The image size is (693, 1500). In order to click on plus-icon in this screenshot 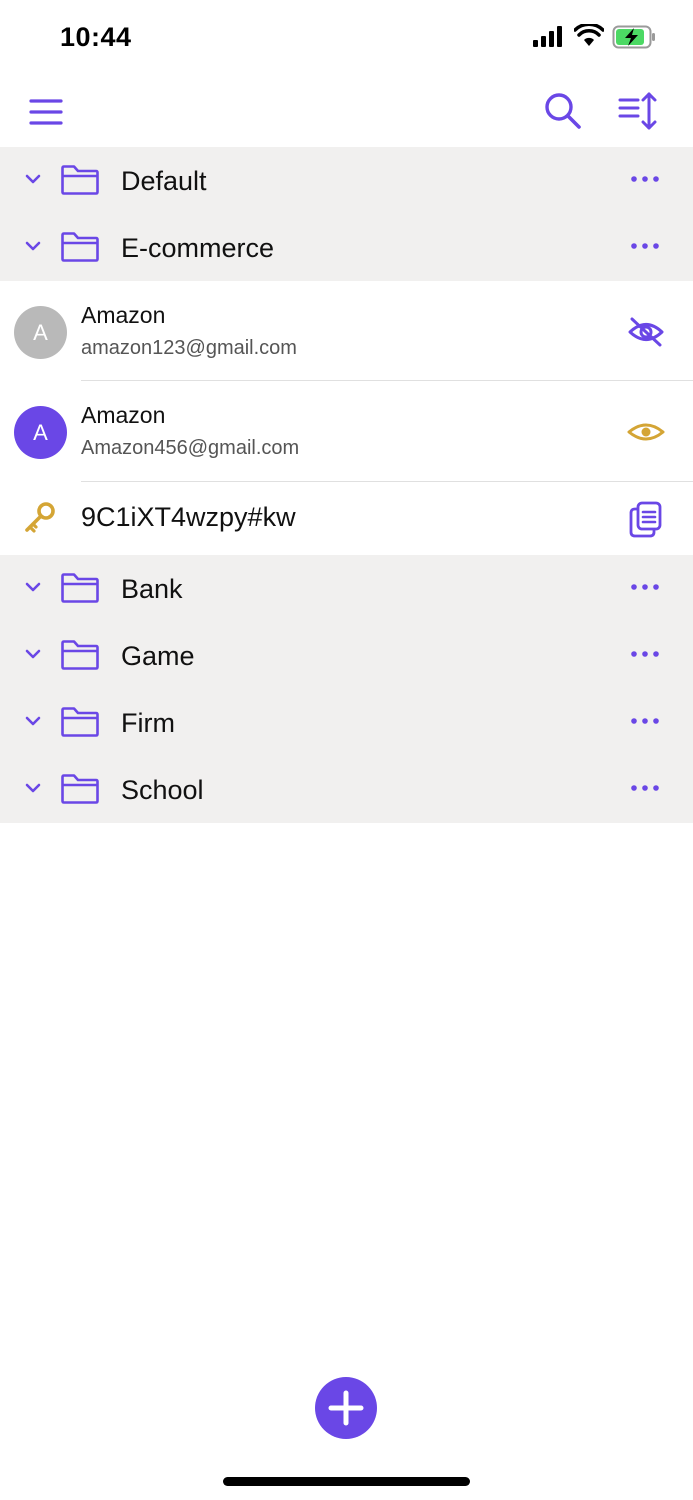, I will do `click(346, 1408)`.